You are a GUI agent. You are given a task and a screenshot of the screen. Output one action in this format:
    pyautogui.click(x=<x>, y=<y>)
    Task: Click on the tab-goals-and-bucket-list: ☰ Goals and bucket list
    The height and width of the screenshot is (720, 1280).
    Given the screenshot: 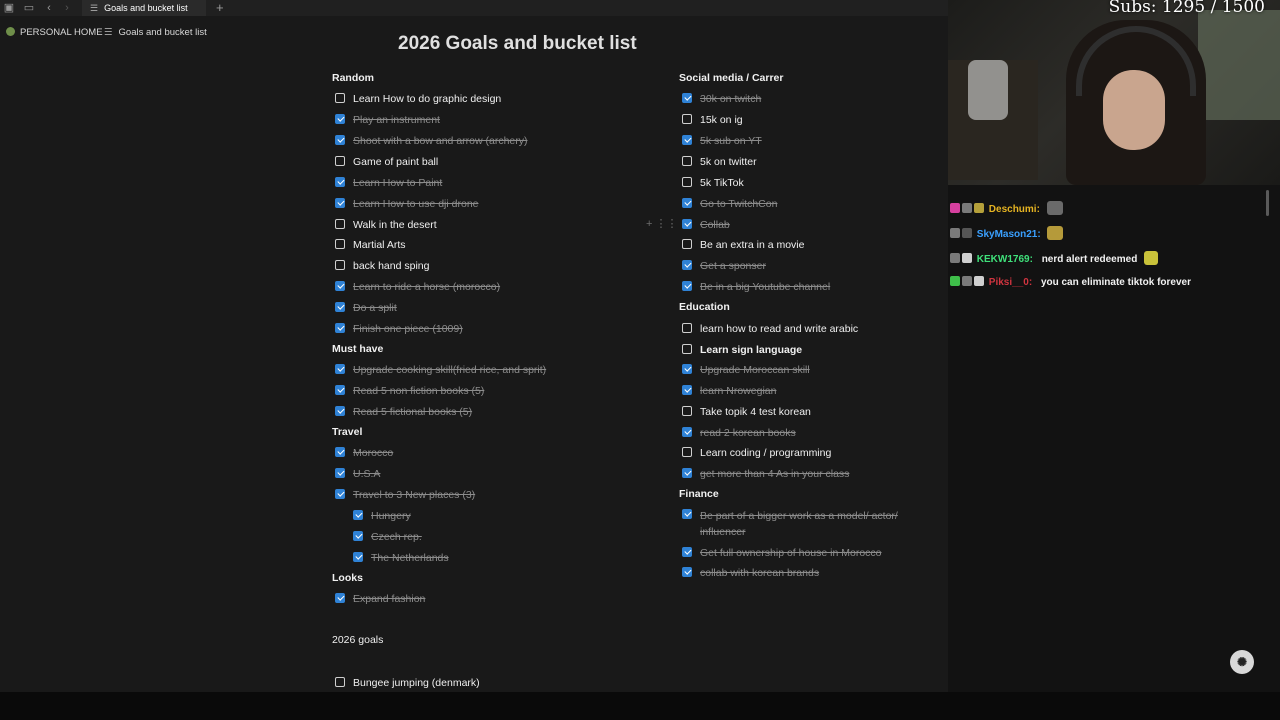 What is the action you would take?
    pyautogui.click(x=144, y=8)
    